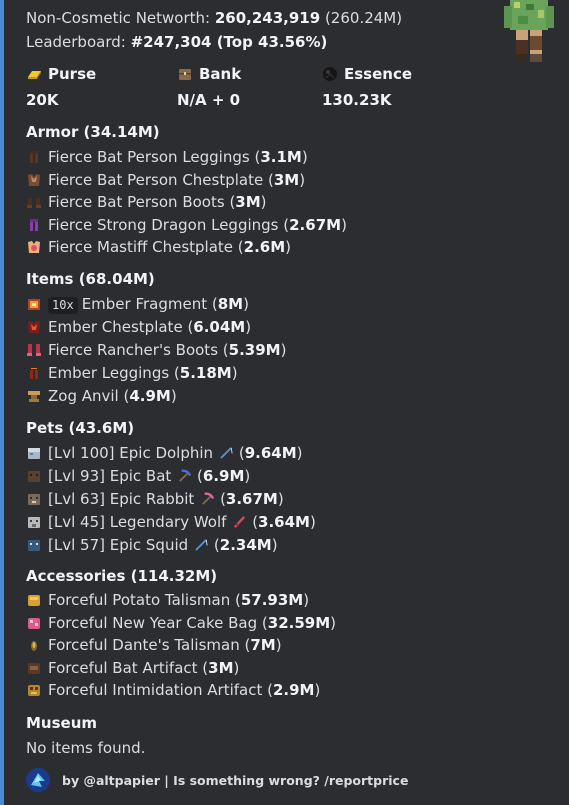 This screenshot has width=569, height=805. What do you see at coordinates (34, 499) in the screenshot?
I see `rabbit-icon` at bounding box center [34, 499].